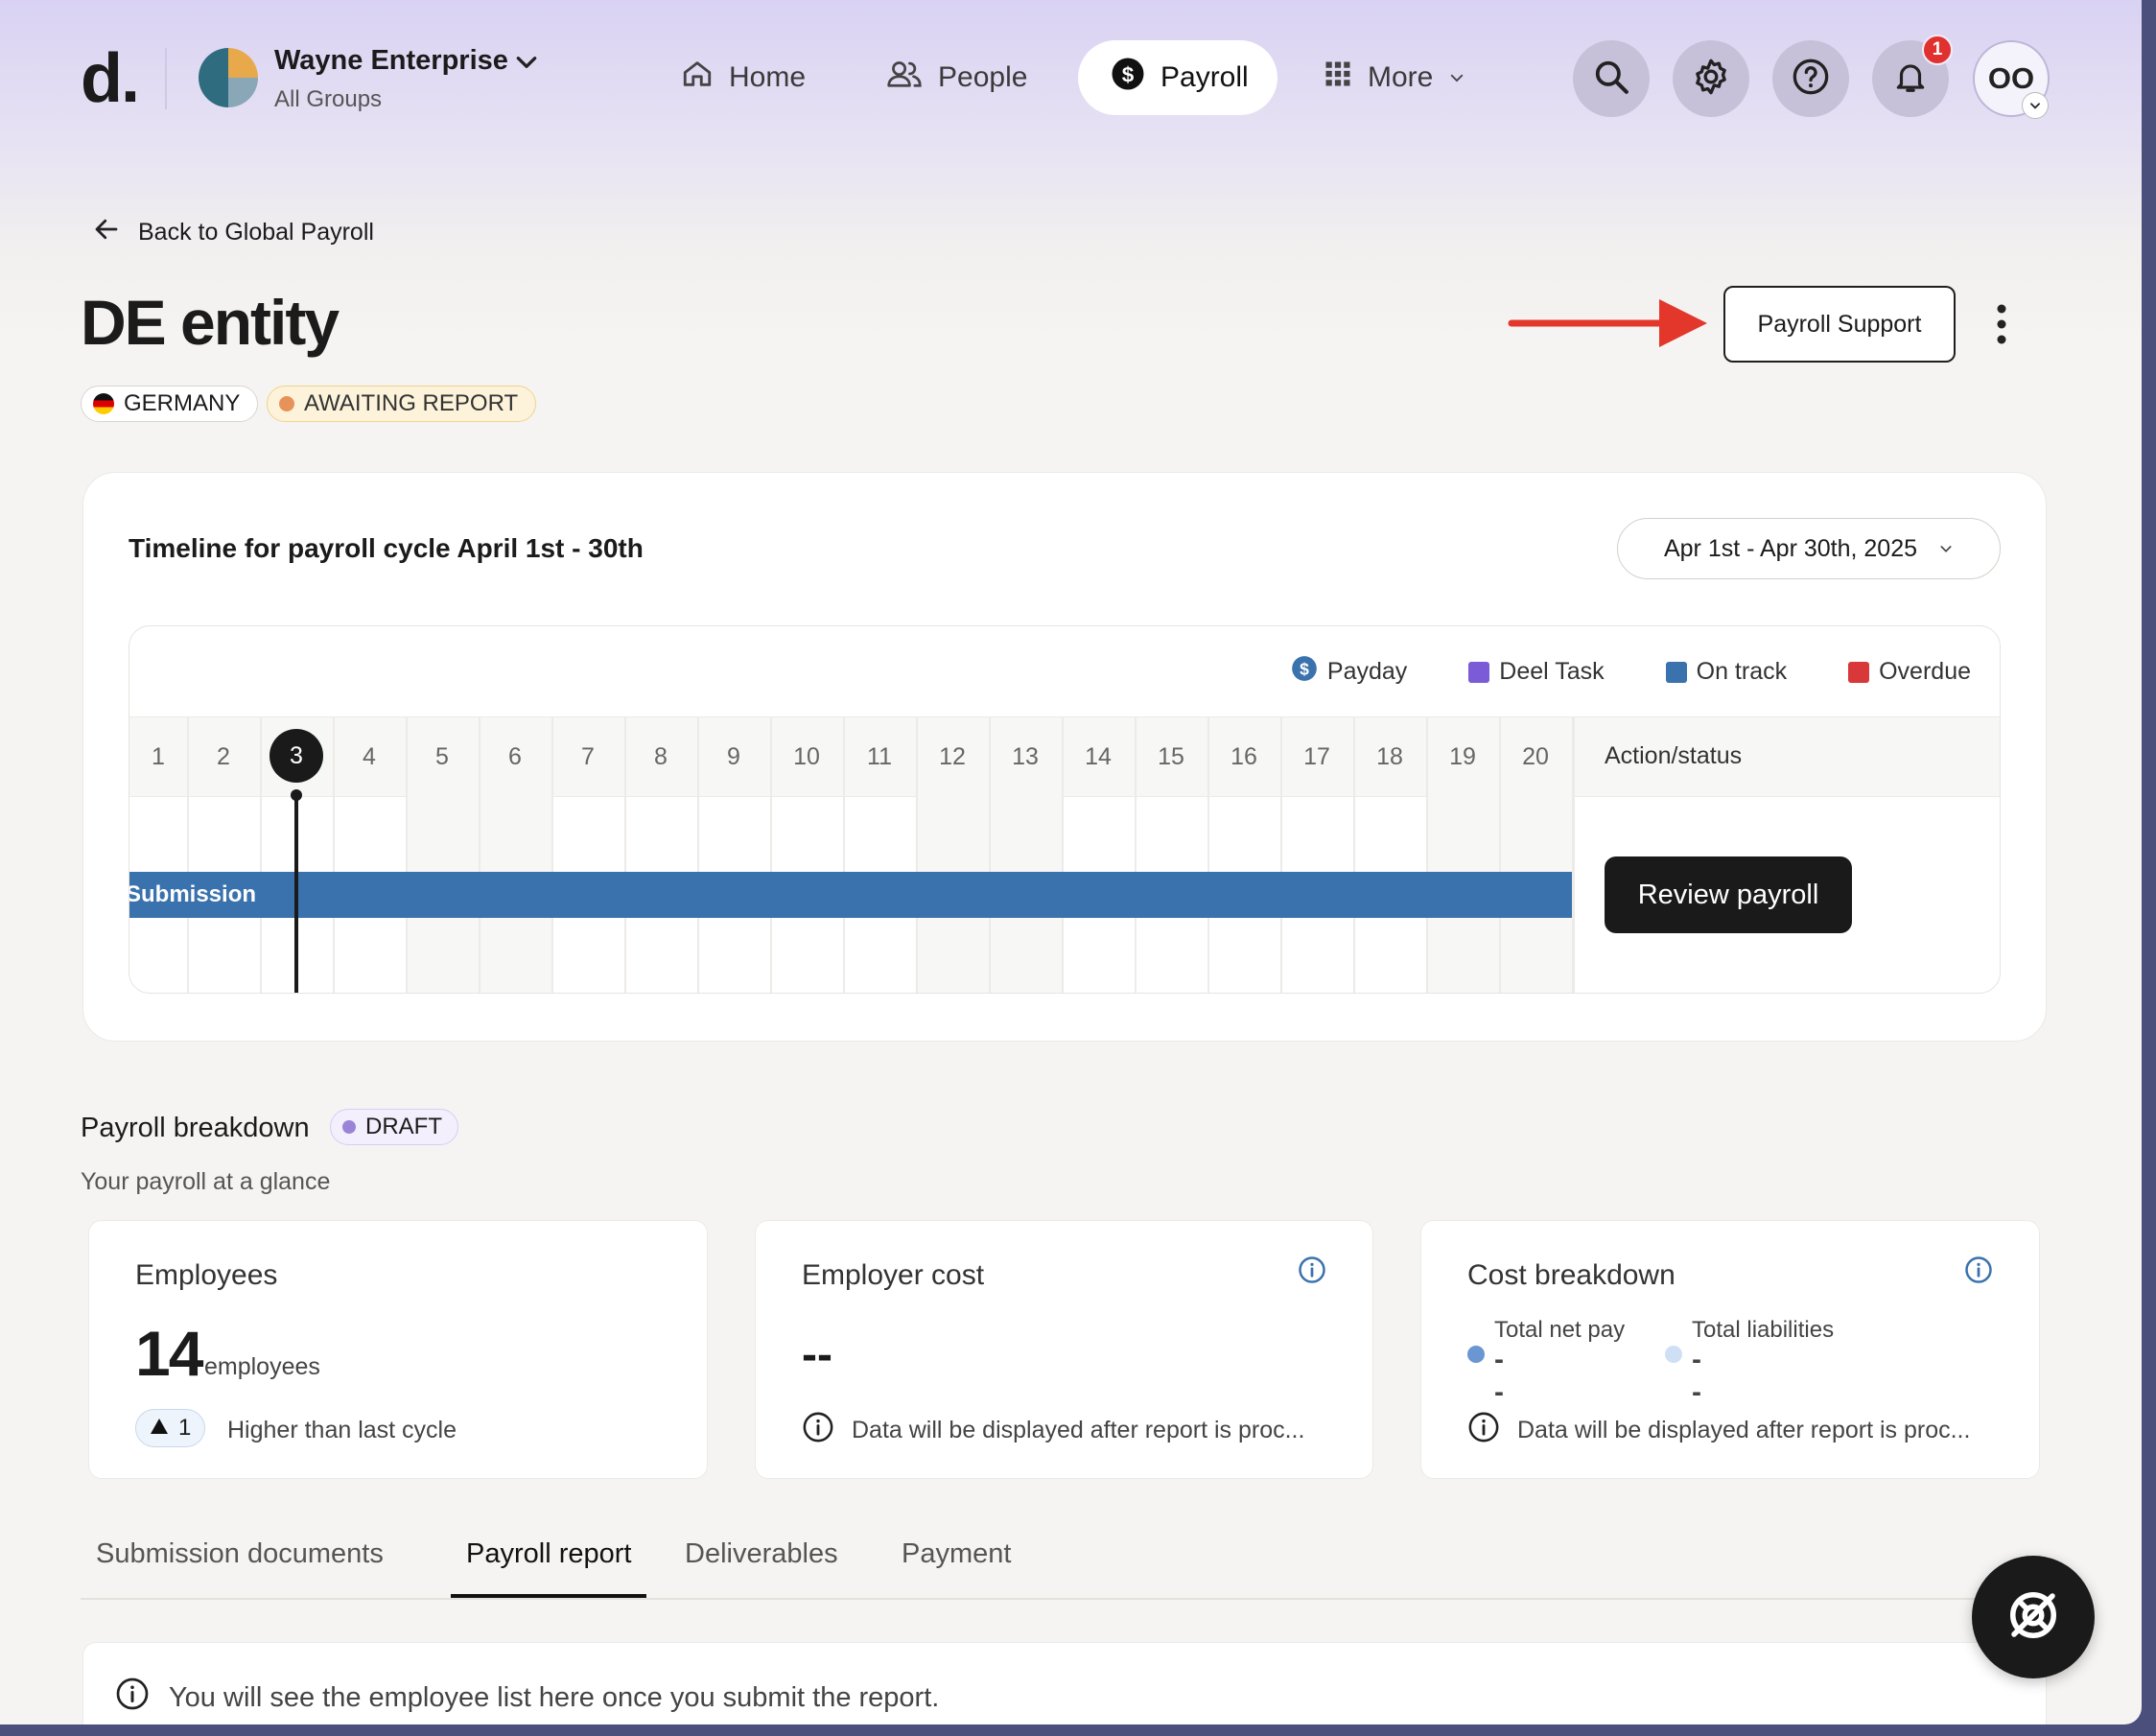  Describe the element at coordinates (159, 1428) in the screenshot. I see `triangle-up-icon` at that location.